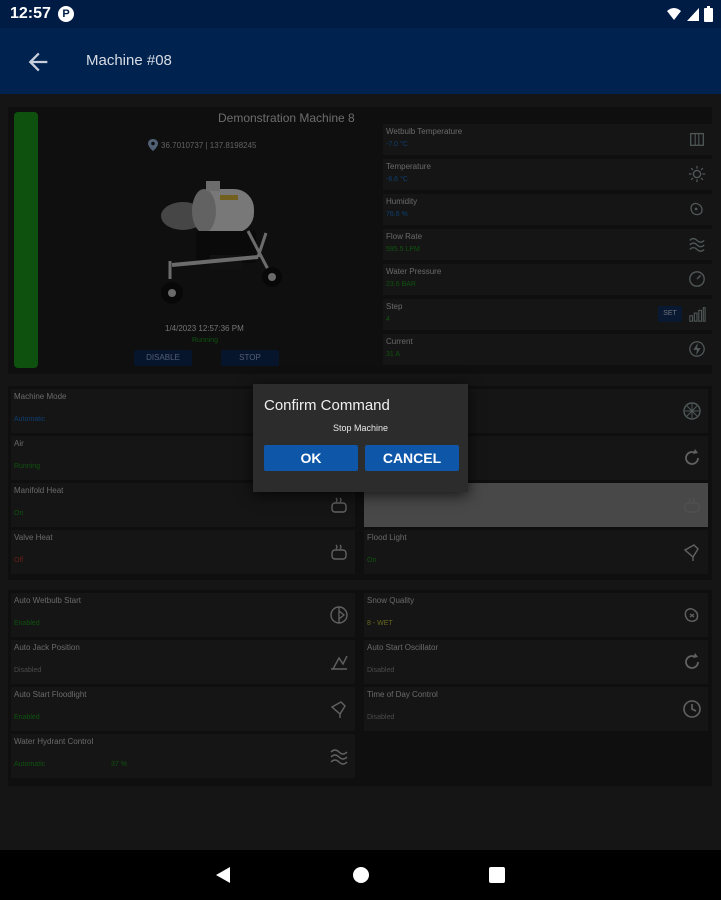 Image resolution: width=721 pixels, height=900 pixels. I want to click on snow-quality-icon, so click(691, 615).